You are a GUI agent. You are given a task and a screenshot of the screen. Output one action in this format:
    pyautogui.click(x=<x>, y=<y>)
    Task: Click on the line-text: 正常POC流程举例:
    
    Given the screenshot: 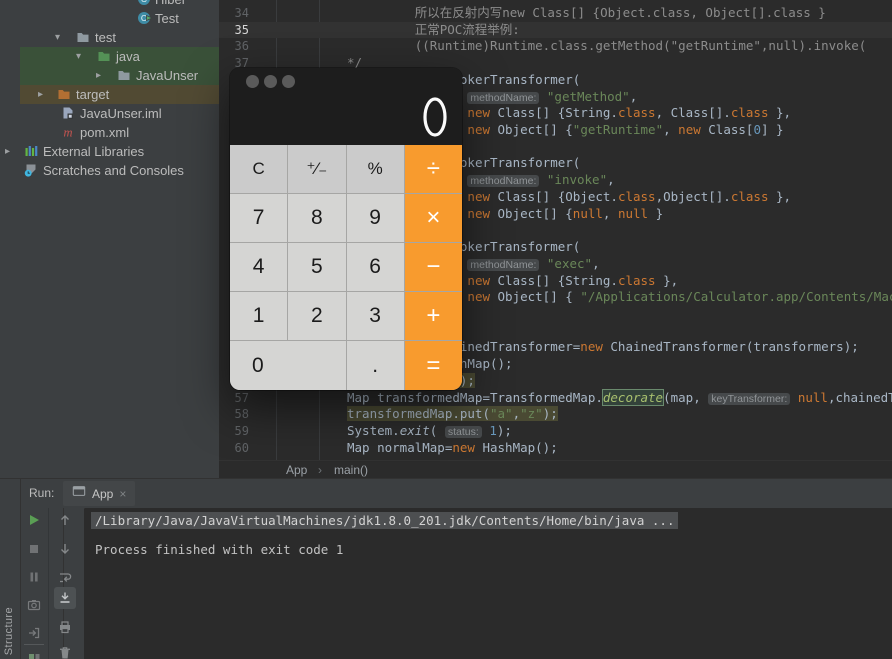 What is the action you would take?
    pyautogui.click(x=433, y=29)
    